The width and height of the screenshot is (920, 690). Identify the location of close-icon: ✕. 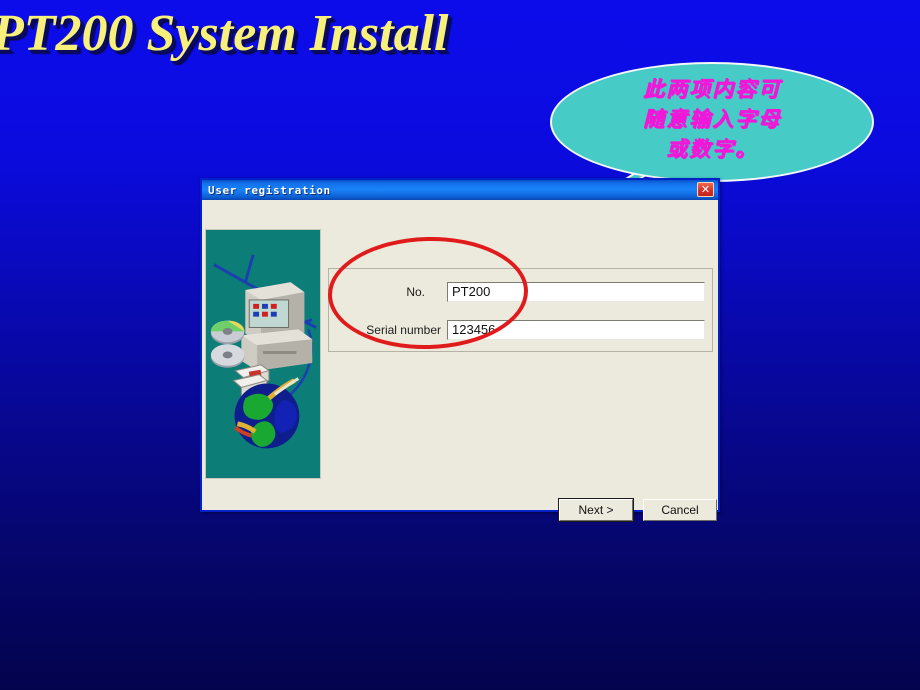
(705, 189).